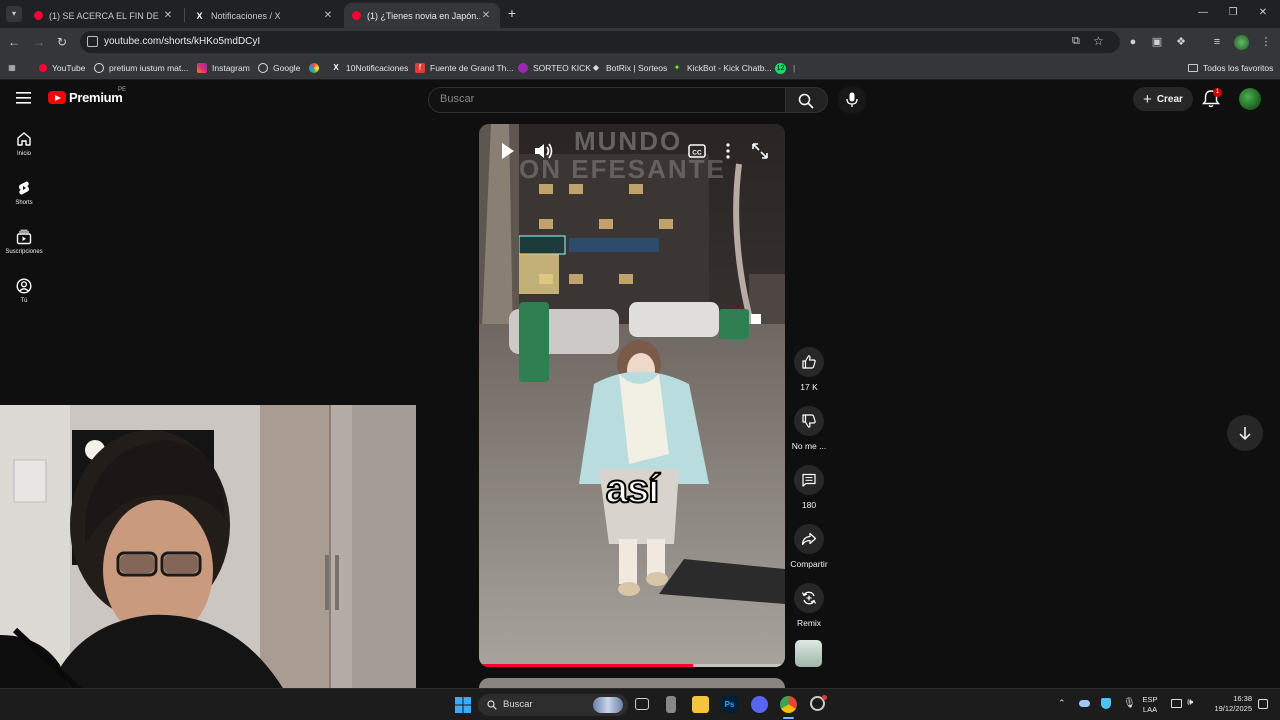 The width and height of the screenshot is (1280, 720). I want to click on x-icon: X, so click(199, 15).